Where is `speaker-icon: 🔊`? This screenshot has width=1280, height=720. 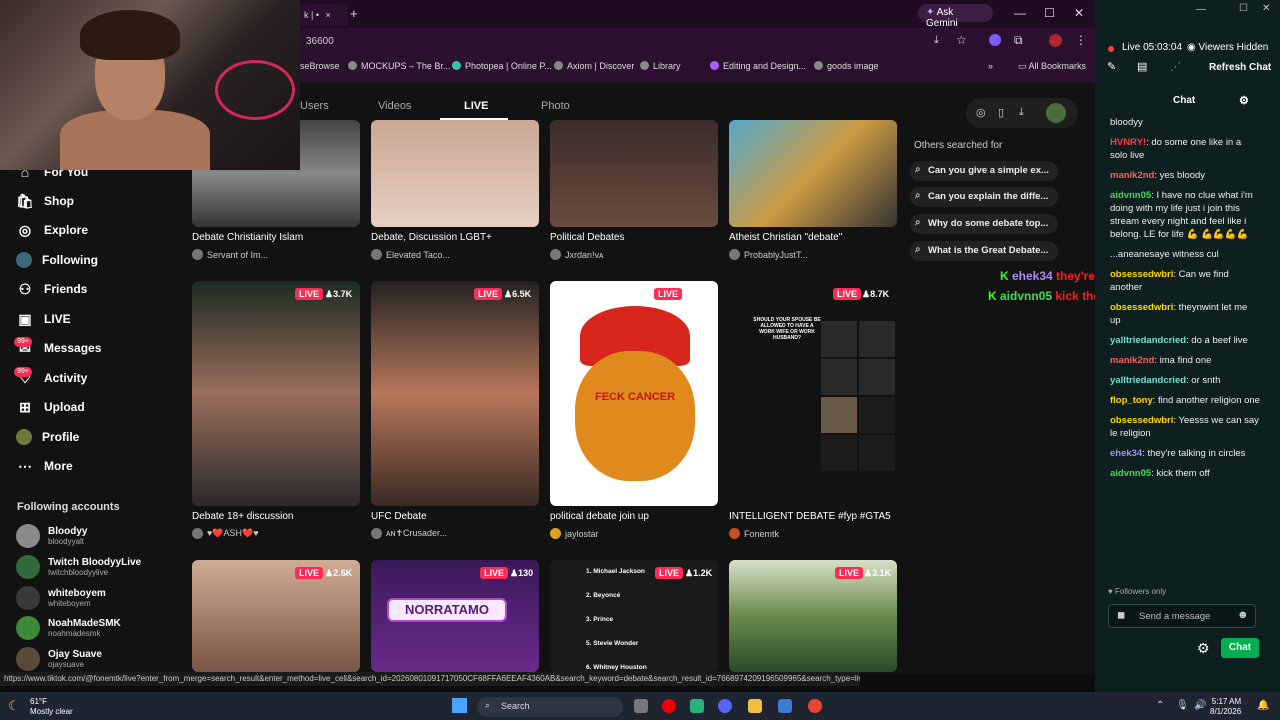
speaker-icon: 🔊 is located at coordinates (1200, 705).